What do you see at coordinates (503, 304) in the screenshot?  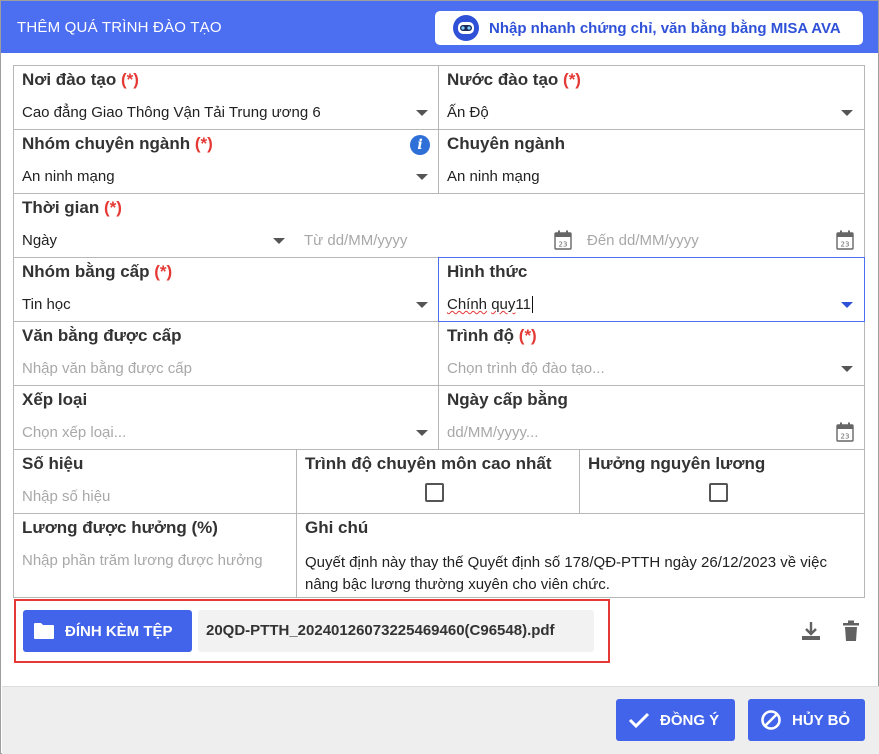 I see `hinh-thuc-word-2: quy` at bounding box center [503, 304].